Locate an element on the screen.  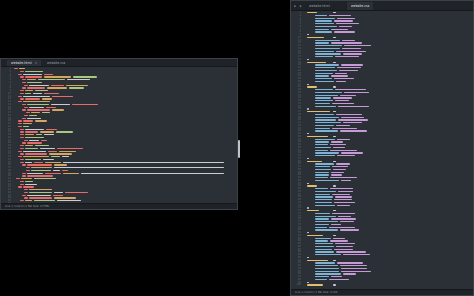
close-icon: × is located at coordinates (36, 63).